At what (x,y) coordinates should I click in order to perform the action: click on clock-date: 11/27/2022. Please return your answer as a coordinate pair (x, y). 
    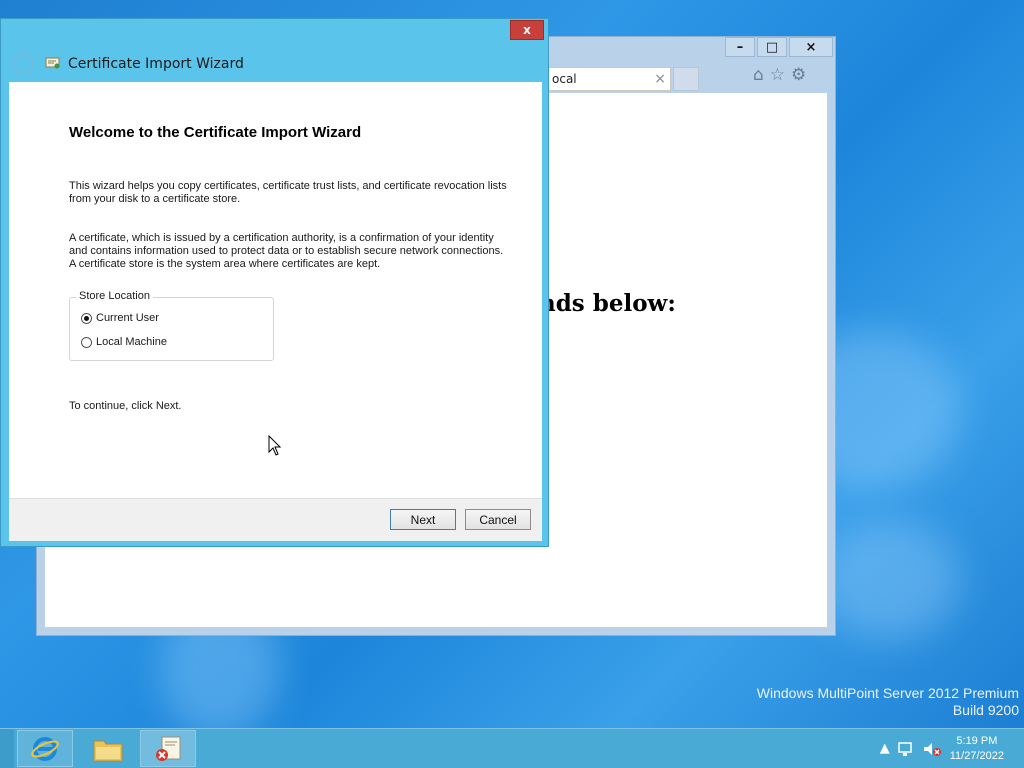
    Looking at the image, I should click on (976, 755).